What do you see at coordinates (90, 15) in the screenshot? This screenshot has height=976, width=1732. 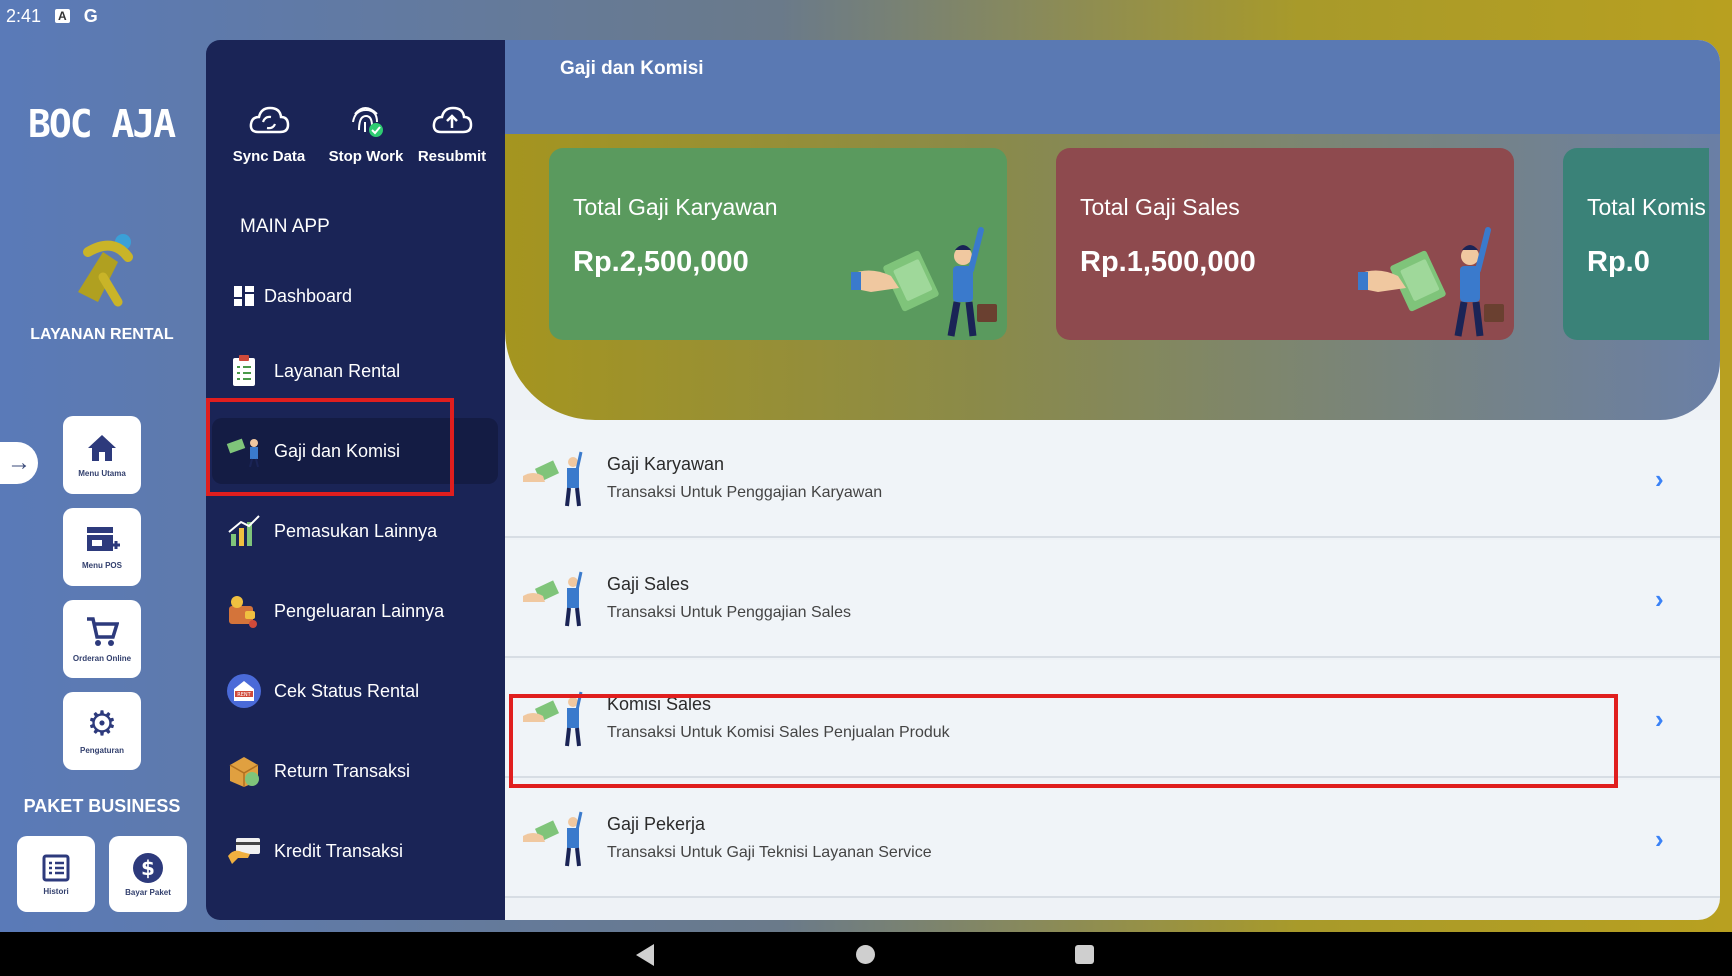 I see `google-icon: G` at bounding box center [90, 15].